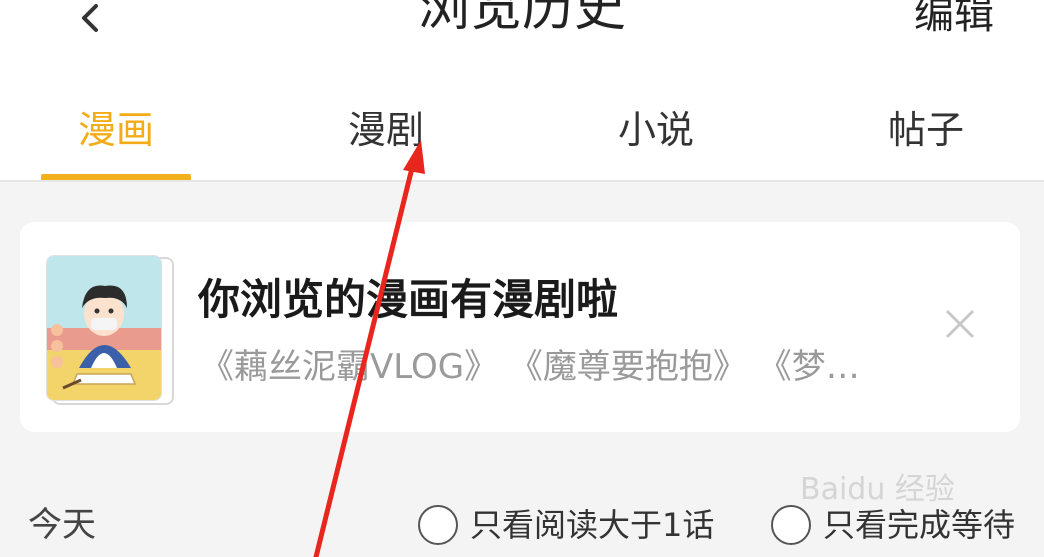 The height and width of the screenshot is (557, 1044). What do you see at coordinates (62, 525) in the screenshot?
I see `section-label-today: 今天` at bounding box center [62, 525].